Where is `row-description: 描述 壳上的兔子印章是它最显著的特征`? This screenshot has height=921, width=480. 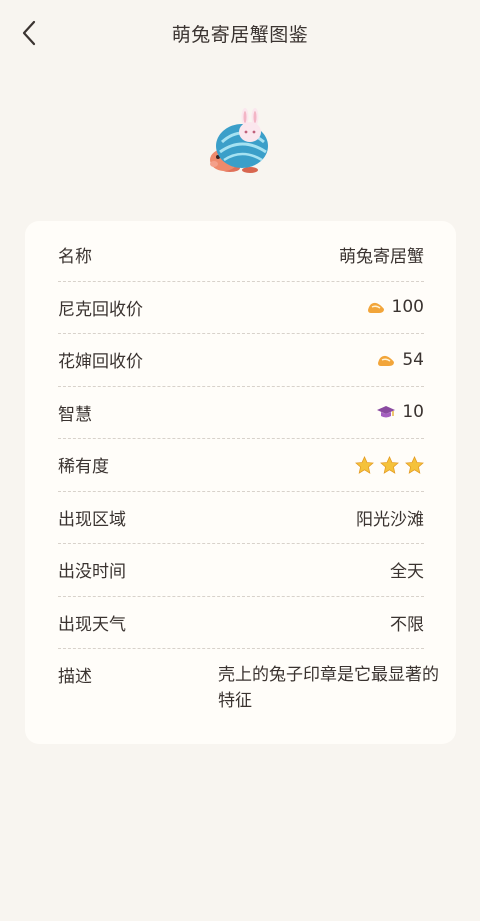
row-description: 描述 壳上的兔子印章是它最显著的特征 is located at coordinates (248, 686).